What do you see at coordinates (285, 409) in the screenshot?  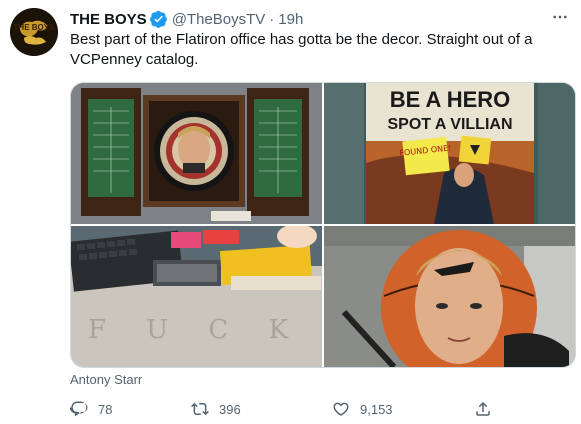 I see `tweet-actions: 78 396 9,153` at bounding box center [285, 409].